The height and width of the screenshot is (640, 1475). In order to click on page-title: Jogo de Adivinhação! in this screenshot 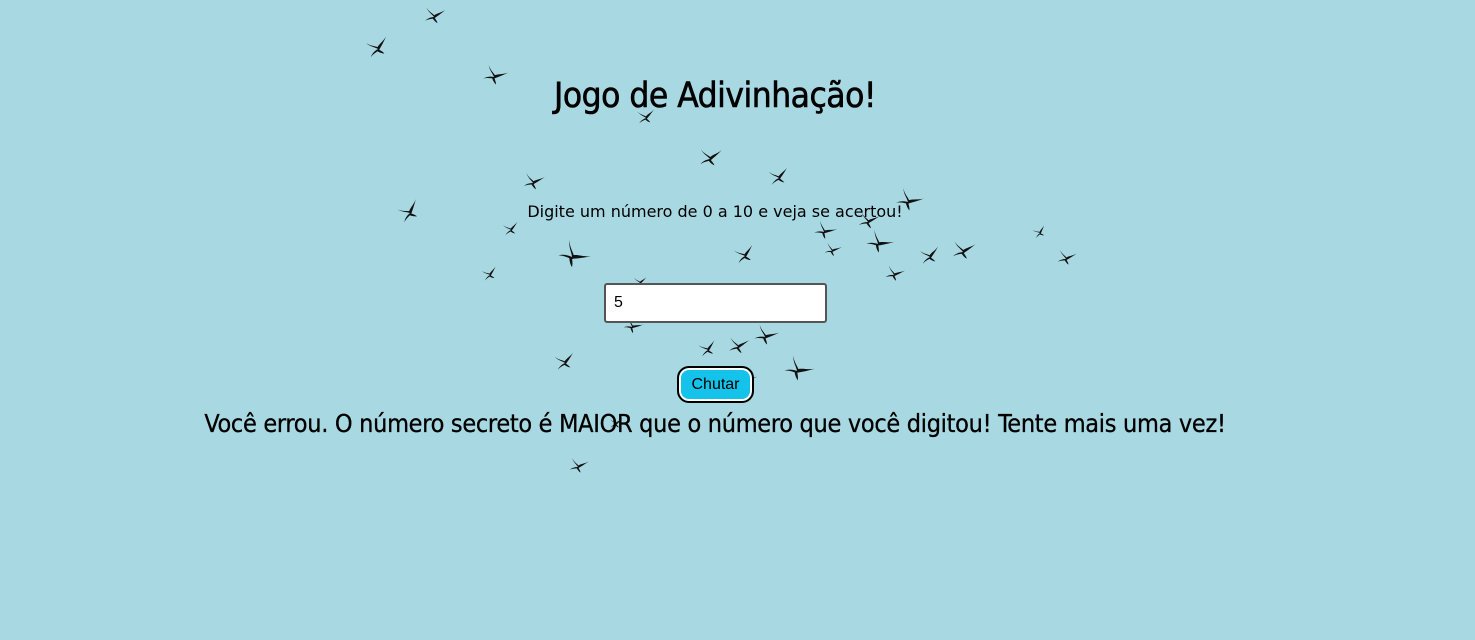, I will do `click(715, 96)`.